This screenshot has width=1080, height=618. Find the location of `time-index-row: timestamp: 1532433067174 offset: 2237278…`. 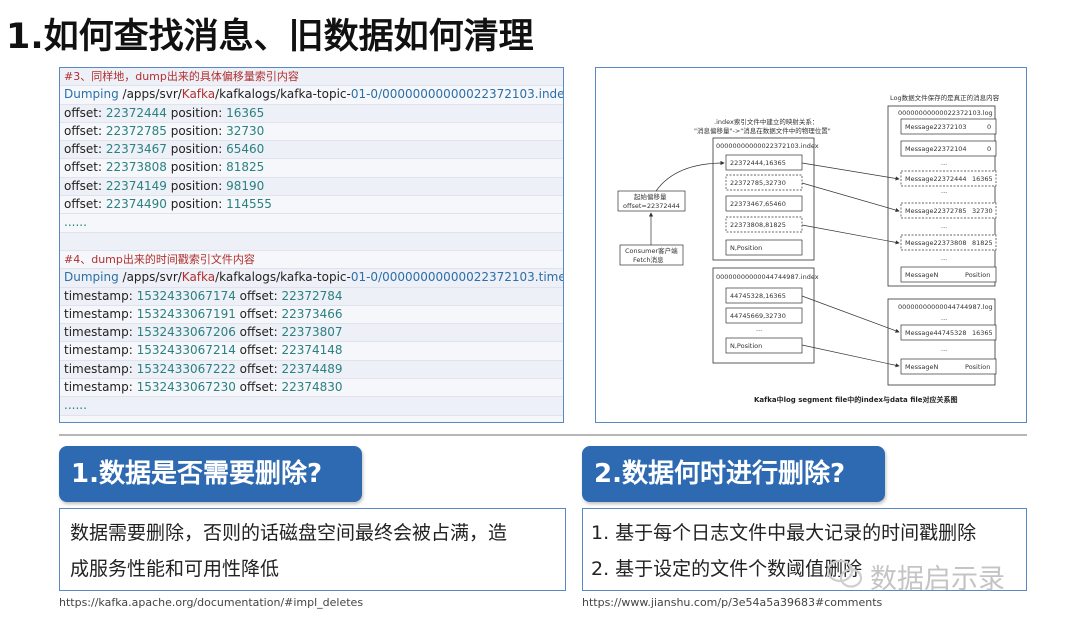

time-index-row: timestamp: 1532433067174 offset: 2237278… is located at coordinates (311, 297).